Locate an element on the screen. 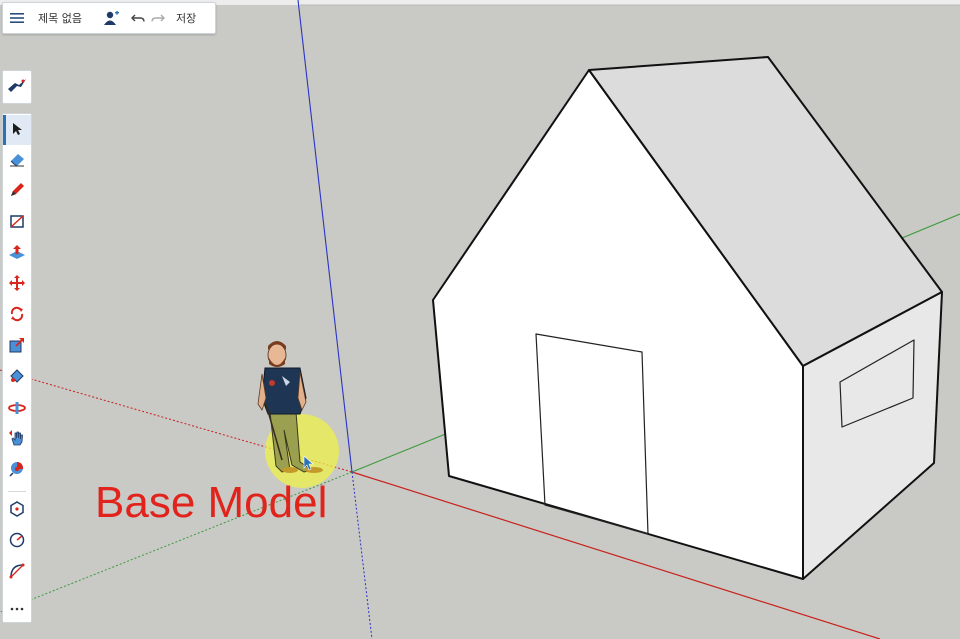 The width and height of the screenshot is (960, 639). tool-bar is located at coordinates (17, 368).